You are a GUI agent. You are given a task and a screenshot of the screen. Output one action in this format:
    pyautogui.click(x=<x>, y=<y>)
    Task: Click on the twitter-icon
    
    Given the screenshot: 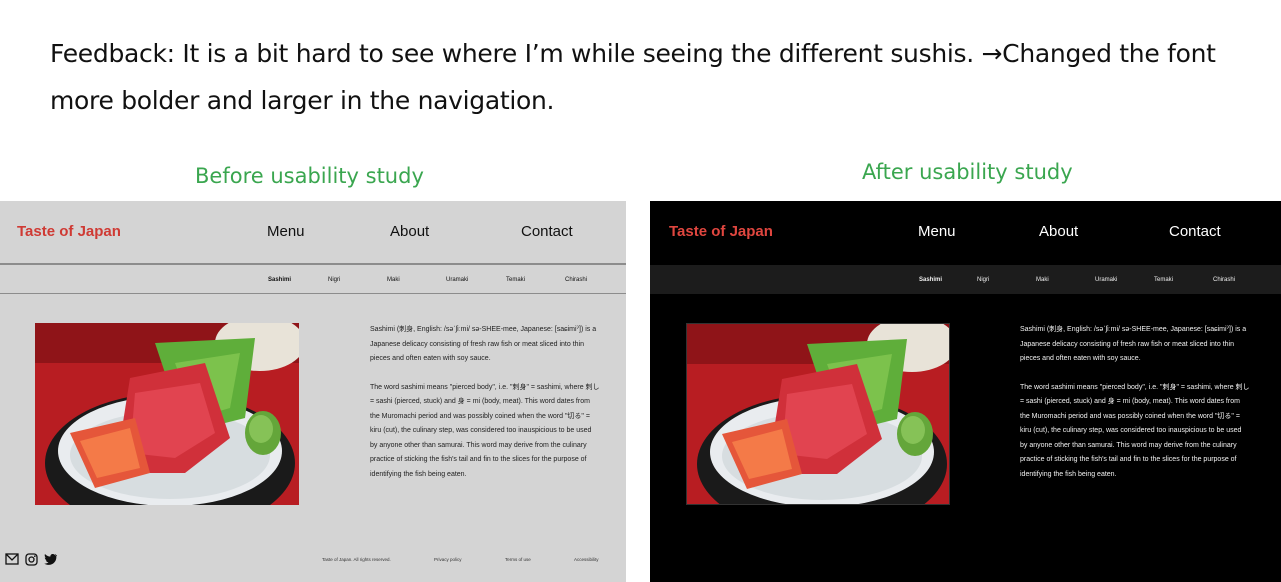 What is the action you would take?
    pyautogui.click(x=51, y=559)
    